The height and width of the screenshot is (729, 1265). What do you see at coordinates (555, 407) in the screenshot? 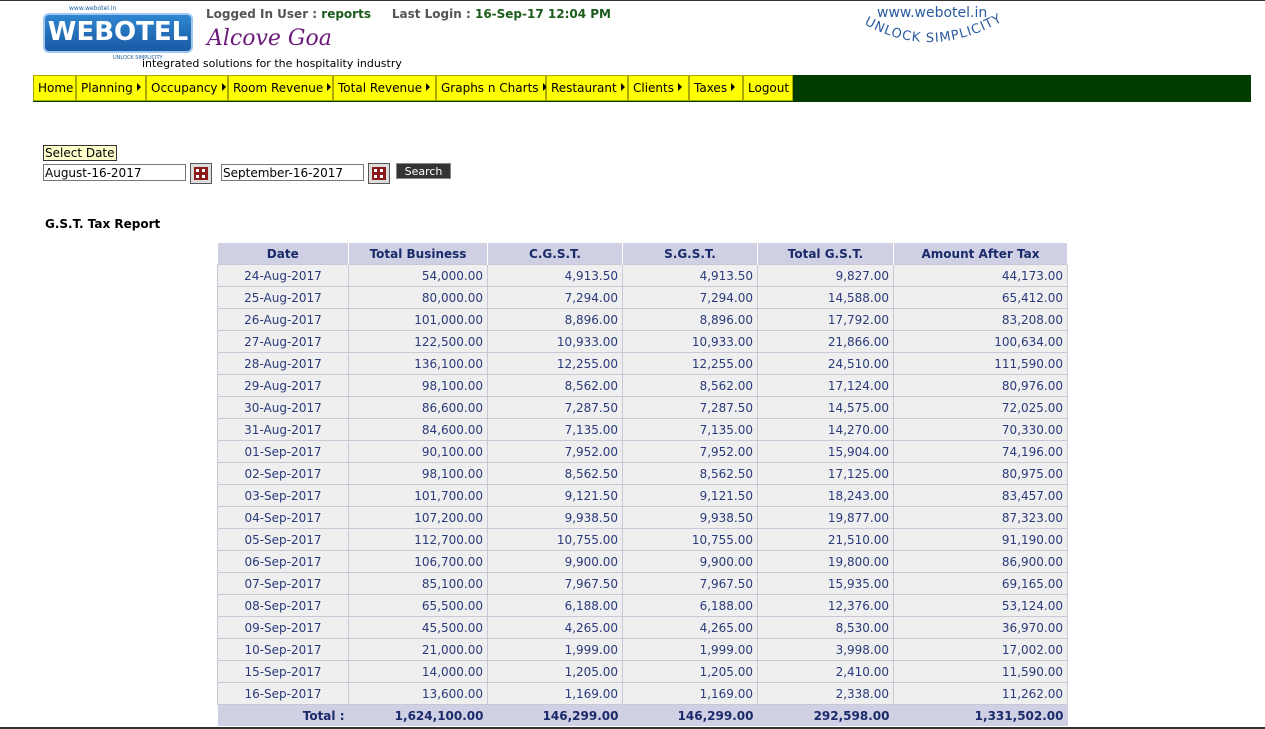
I see `amount-cell: 7,287.50` at bounding box center [555, 407].